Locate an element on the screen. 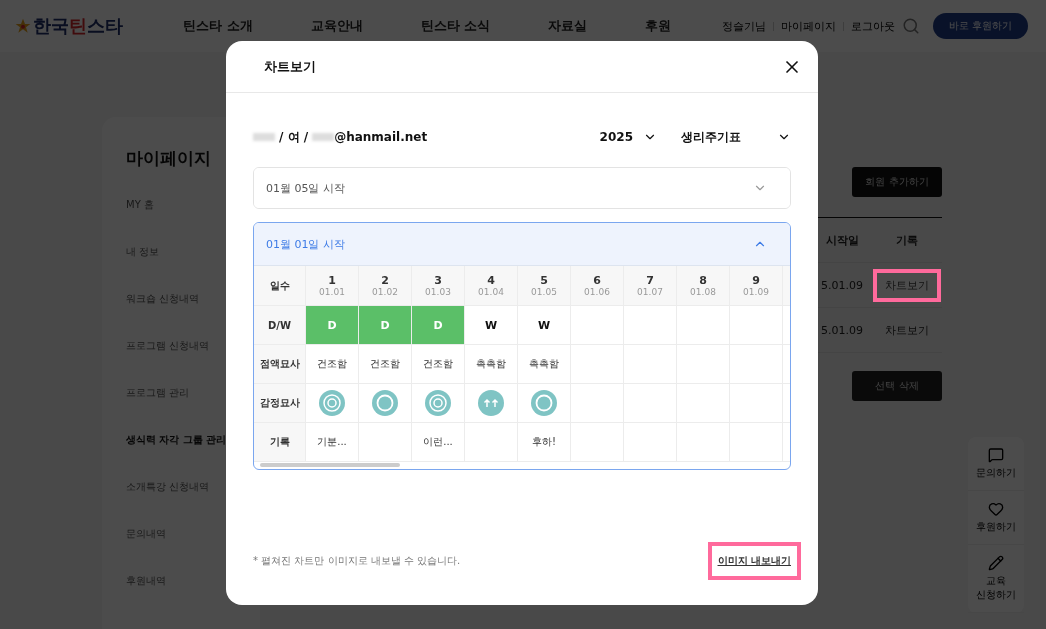  day-date: 01.06 is located at coordinates (597, 292).